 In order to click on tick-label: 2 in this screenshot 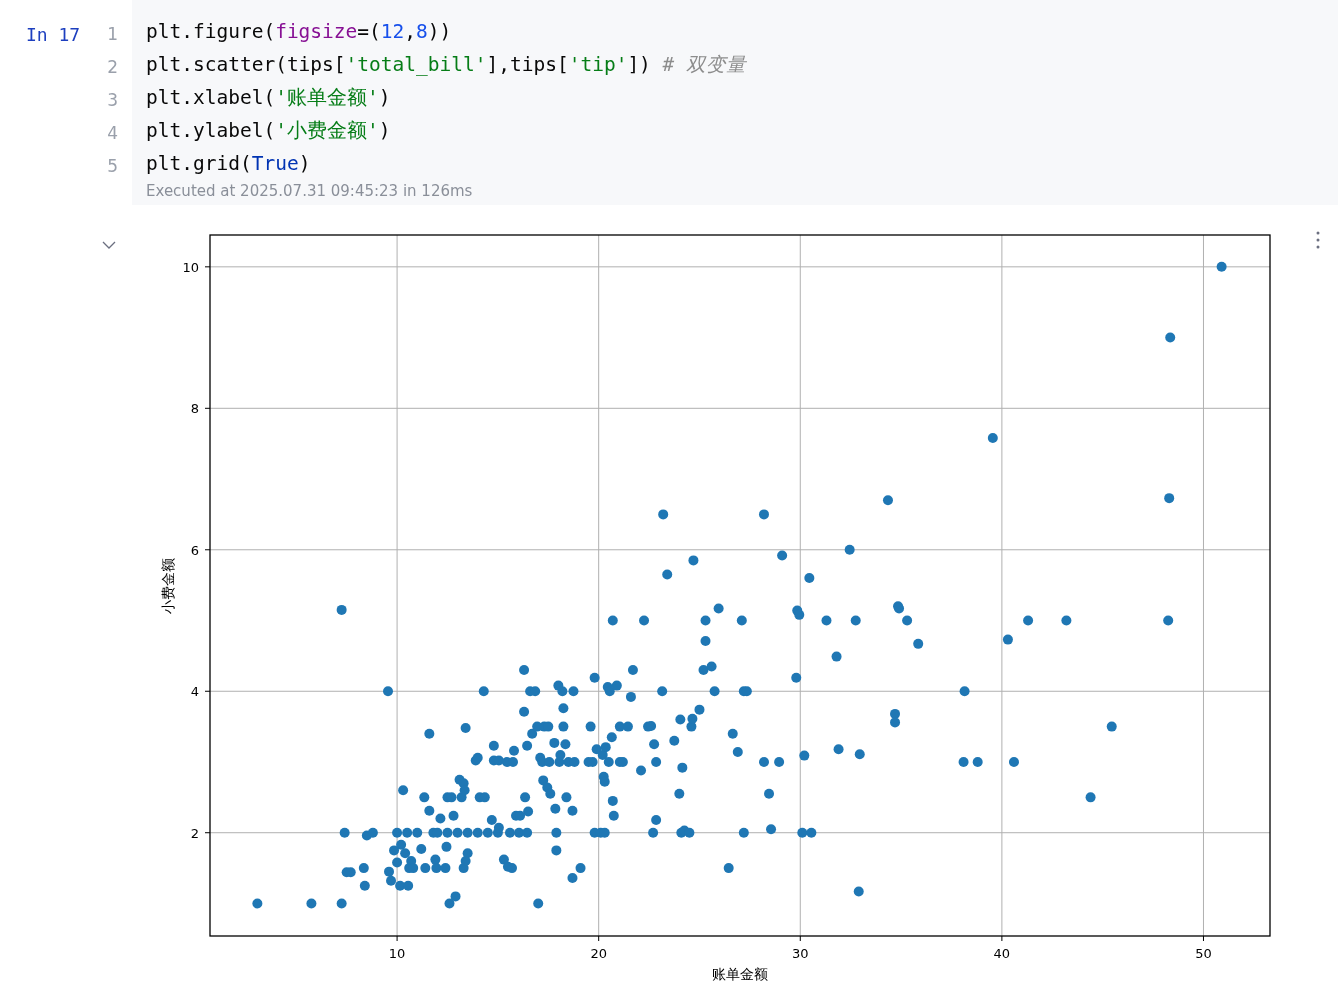, I will do `click(194, 833)`.